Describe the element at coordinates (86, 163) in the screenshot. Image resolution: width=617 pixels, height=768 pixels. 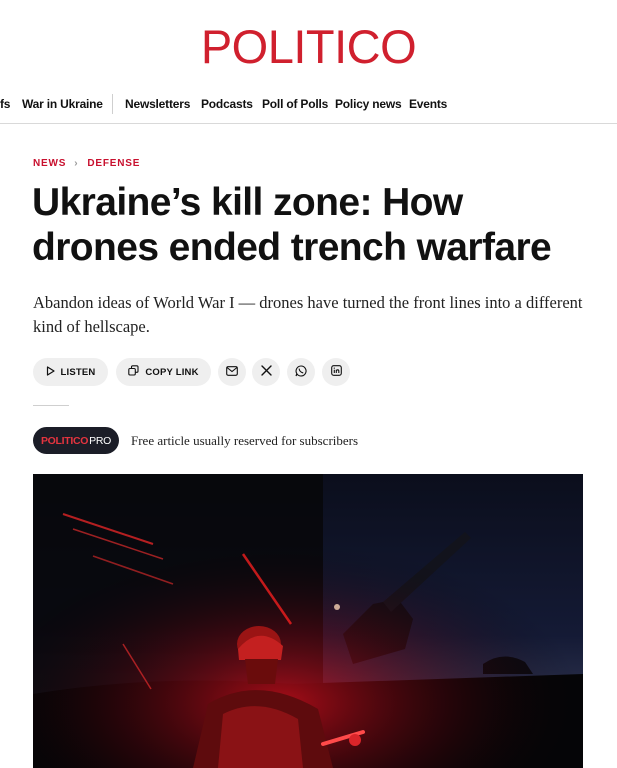
I see `breadcrumb: NEWS › DEFENSE` at that location.